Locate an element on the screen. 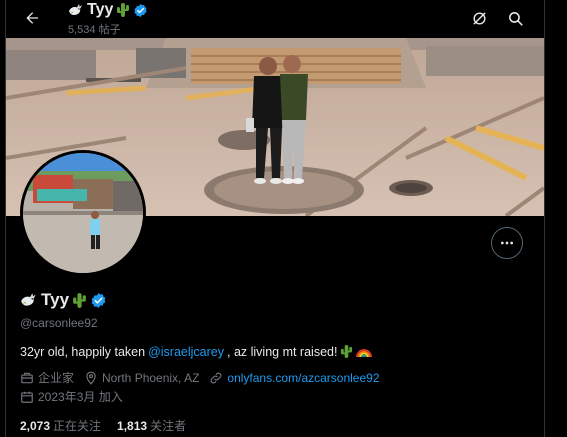 The width and height of the screenshot is (567, 437). profession-item: 企业家 is located at coordinates (47, 377).